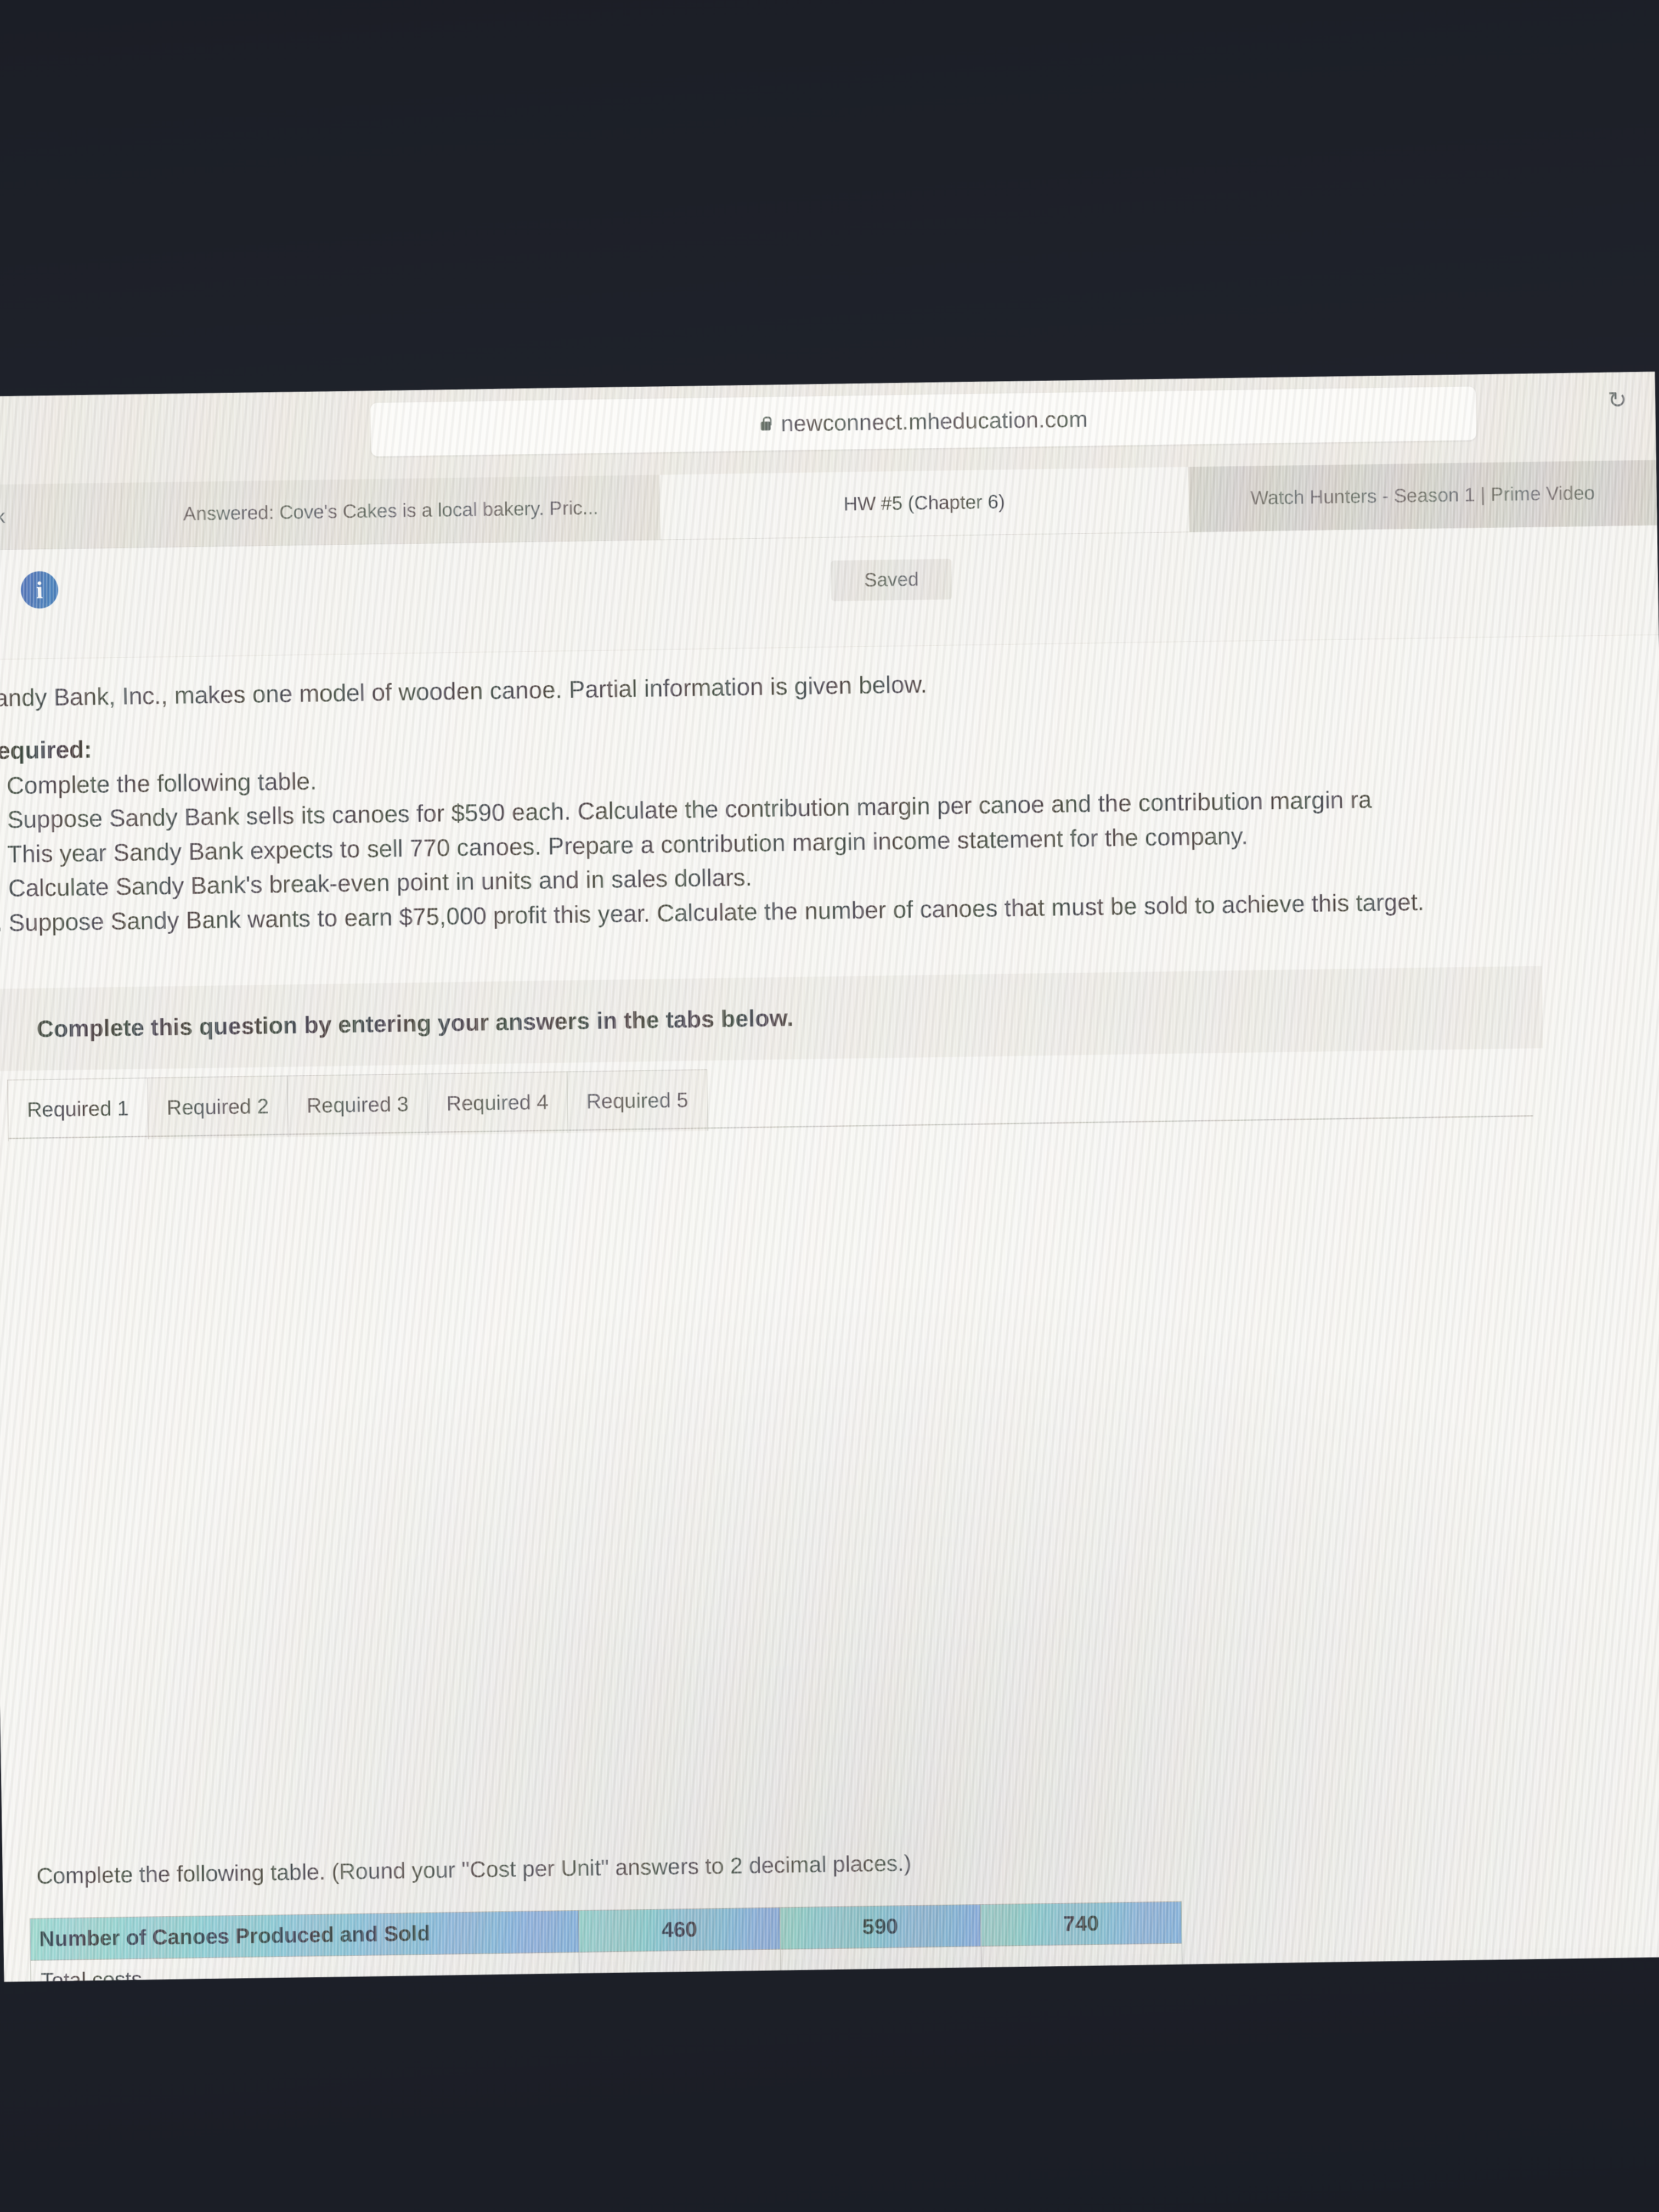 Image resolution: width=1659 pixels, height=2212 pixels. What do you see at coordinates (304, 1936) in the screenshot?
I see `table-header-label: Number of Canoes Produced and Sold` at bounding box center [304, 1936].